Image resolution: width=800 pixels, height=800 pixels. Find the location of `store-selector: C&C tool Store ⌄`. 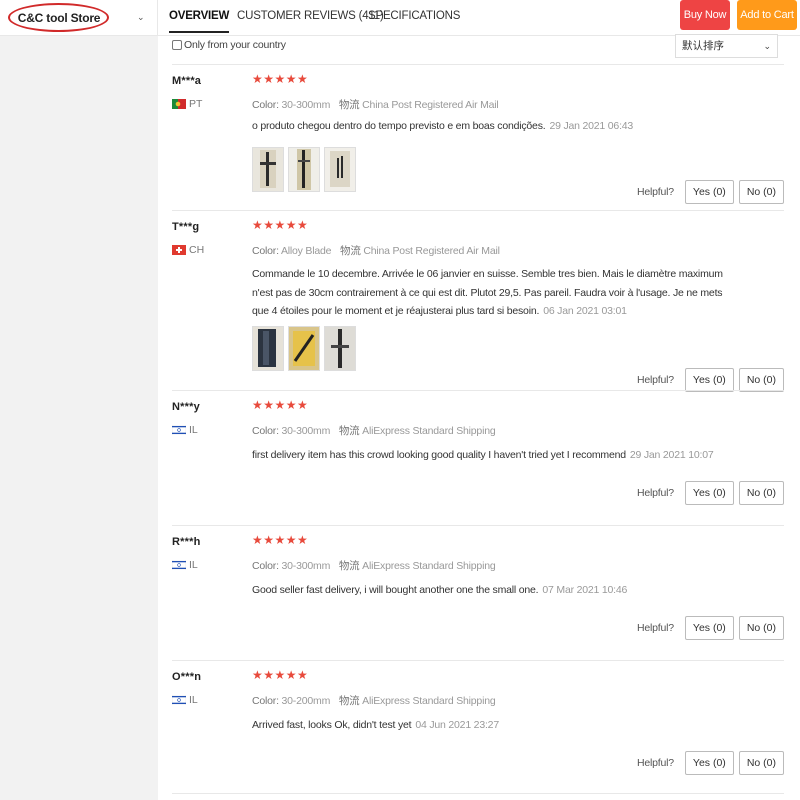

store-selector: C&C tool Store ⌄ is located at coordinates (79, 18).